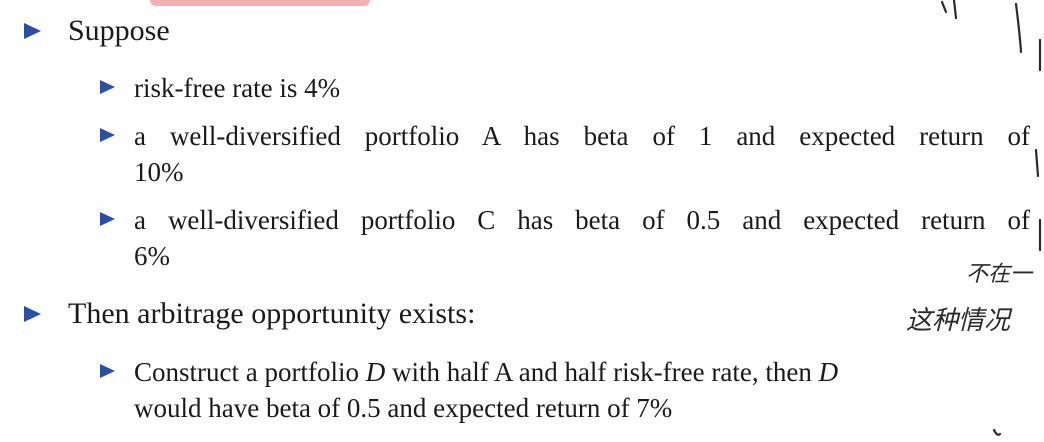  I want to click on handwritten-annotation, so click(991, 218).